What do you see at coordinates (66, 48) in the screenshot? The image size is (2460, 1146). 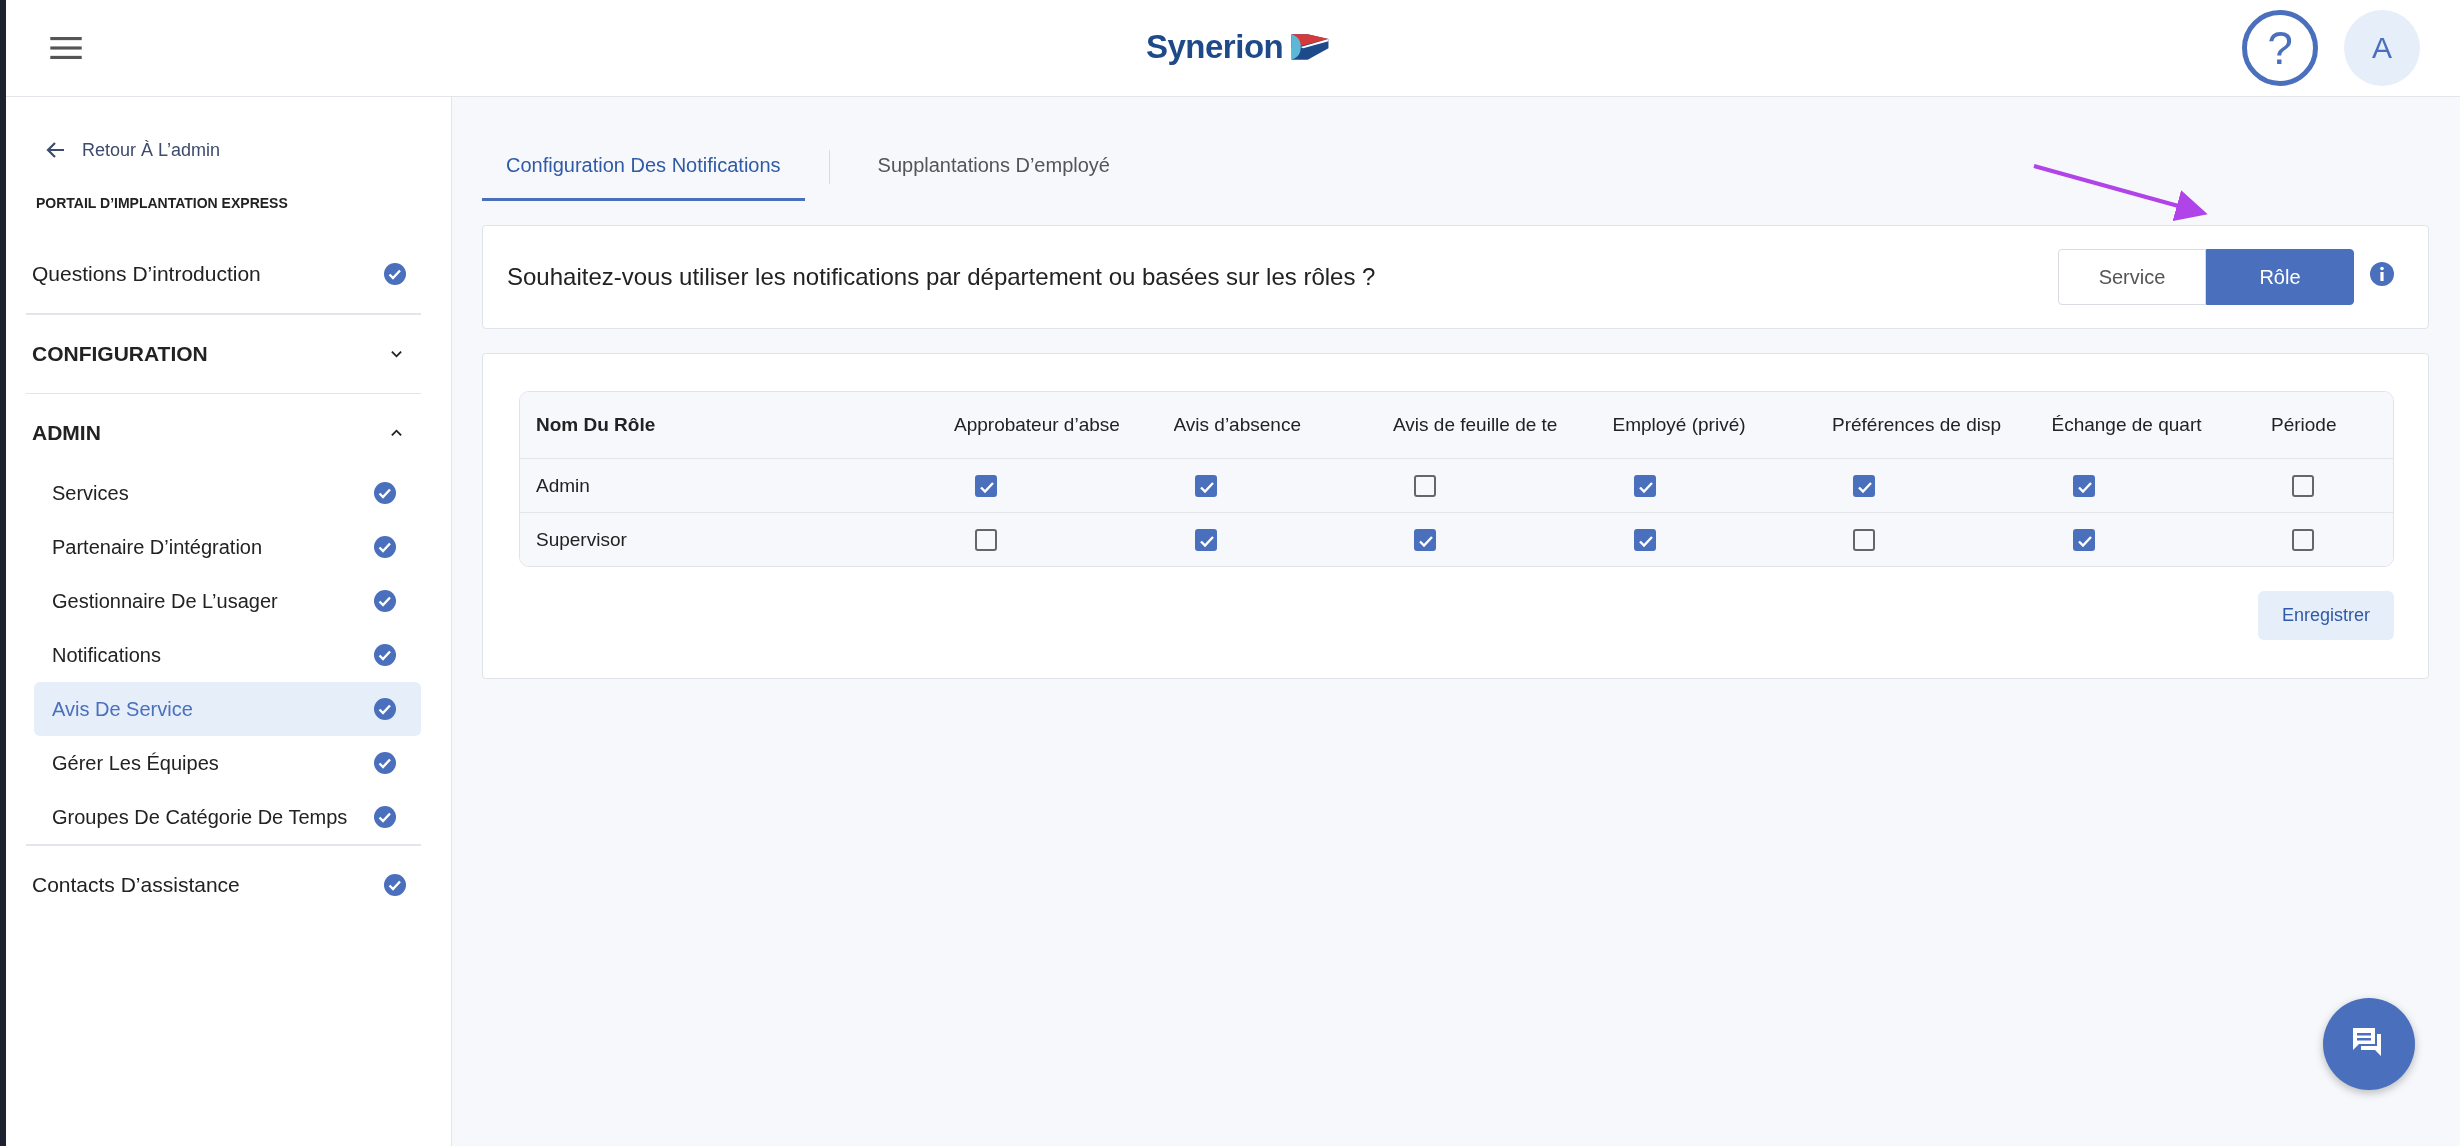 I see `menu-icon` at bounding box center [66, 48].